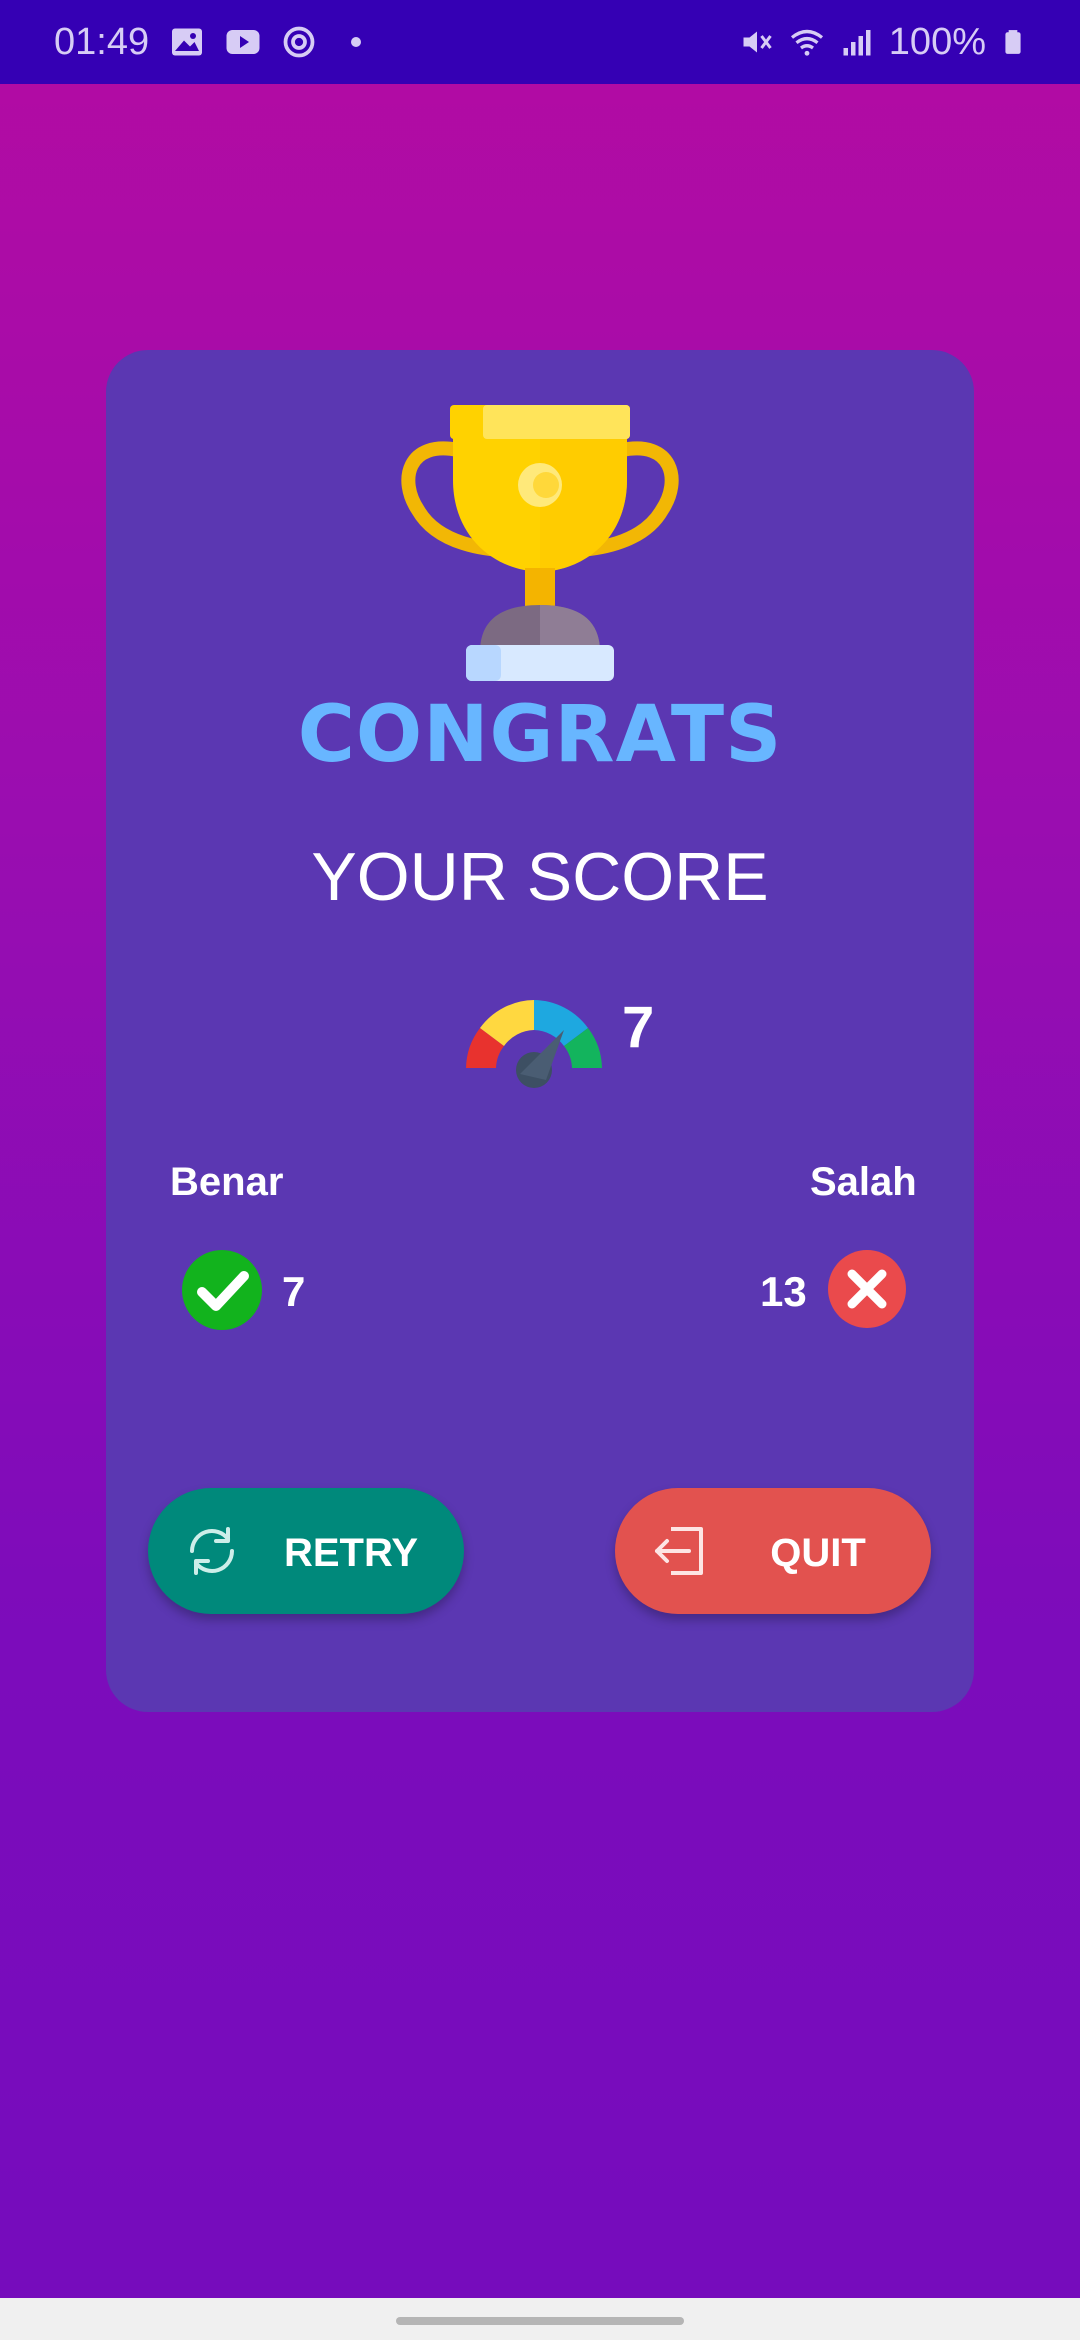 This screenshot has width=1080, height=2340. I want to click on status-right: 100%, so click(882, 42).